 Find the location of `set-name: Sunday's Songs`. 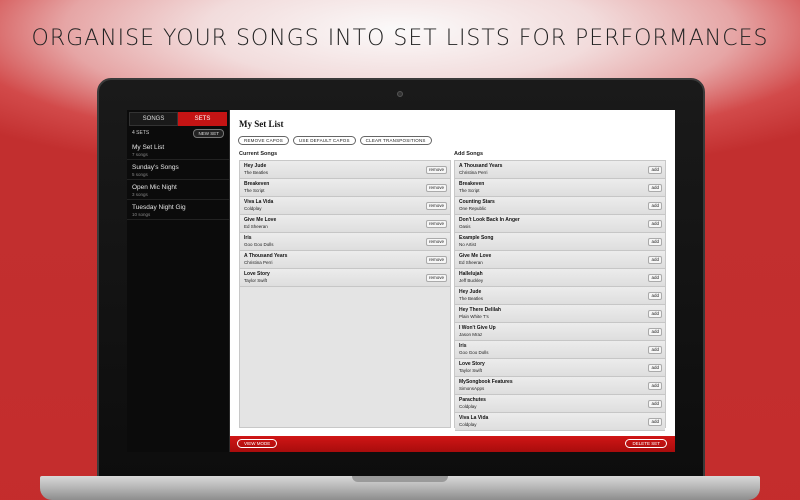

set-name: Sunday's Songs is located at coordinates (155, 167).